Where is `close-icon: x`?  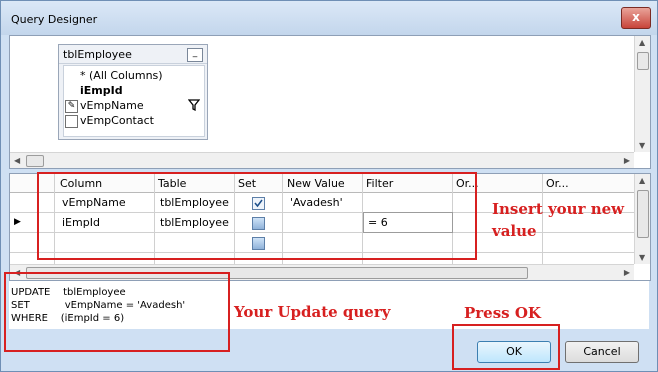 close-icon: x is located at coordinates (636, 17).